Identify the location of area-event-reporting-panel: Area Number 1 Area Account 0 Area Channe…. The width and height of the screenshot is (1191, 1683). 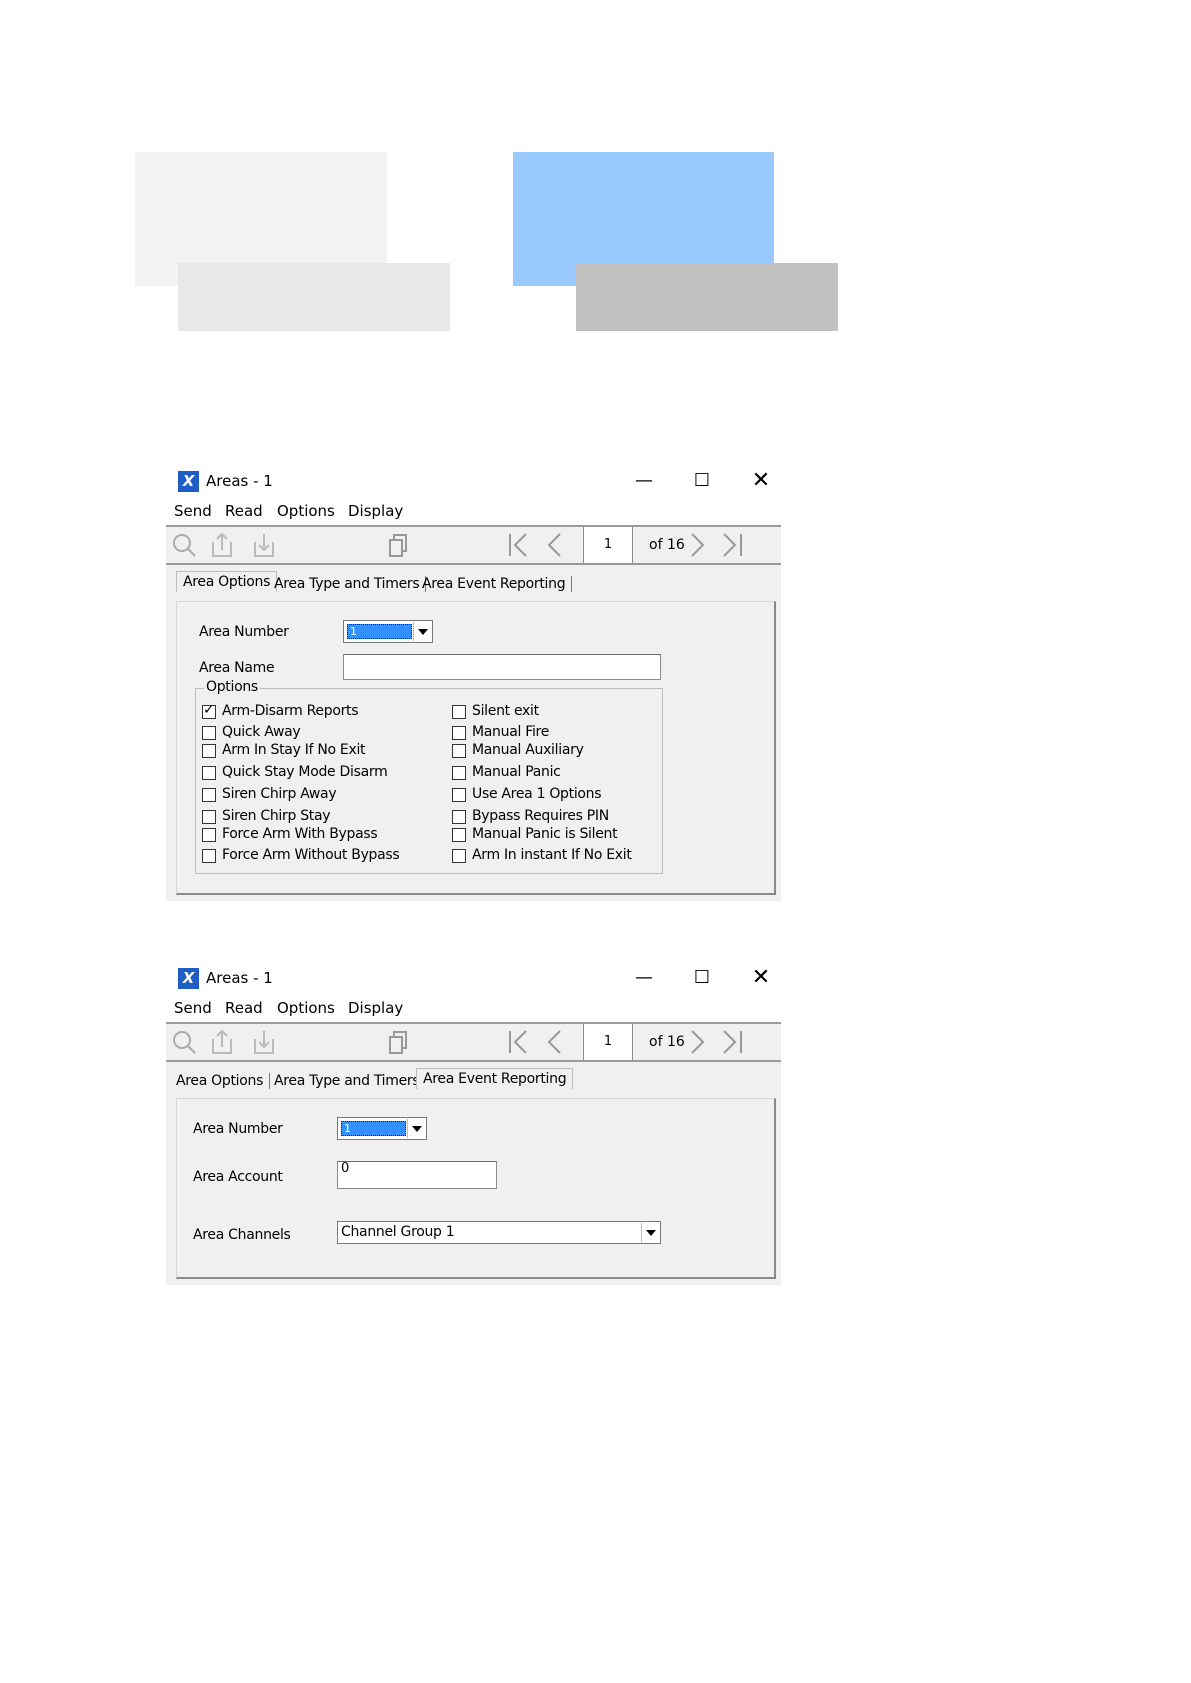
(476, 1188).